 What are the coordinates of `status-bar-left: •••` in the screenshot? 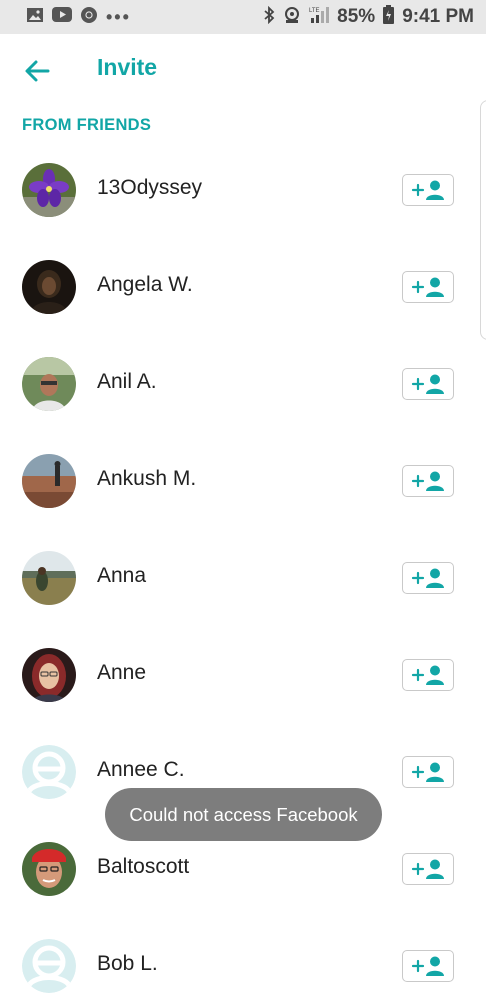 It's located at (78, 17).